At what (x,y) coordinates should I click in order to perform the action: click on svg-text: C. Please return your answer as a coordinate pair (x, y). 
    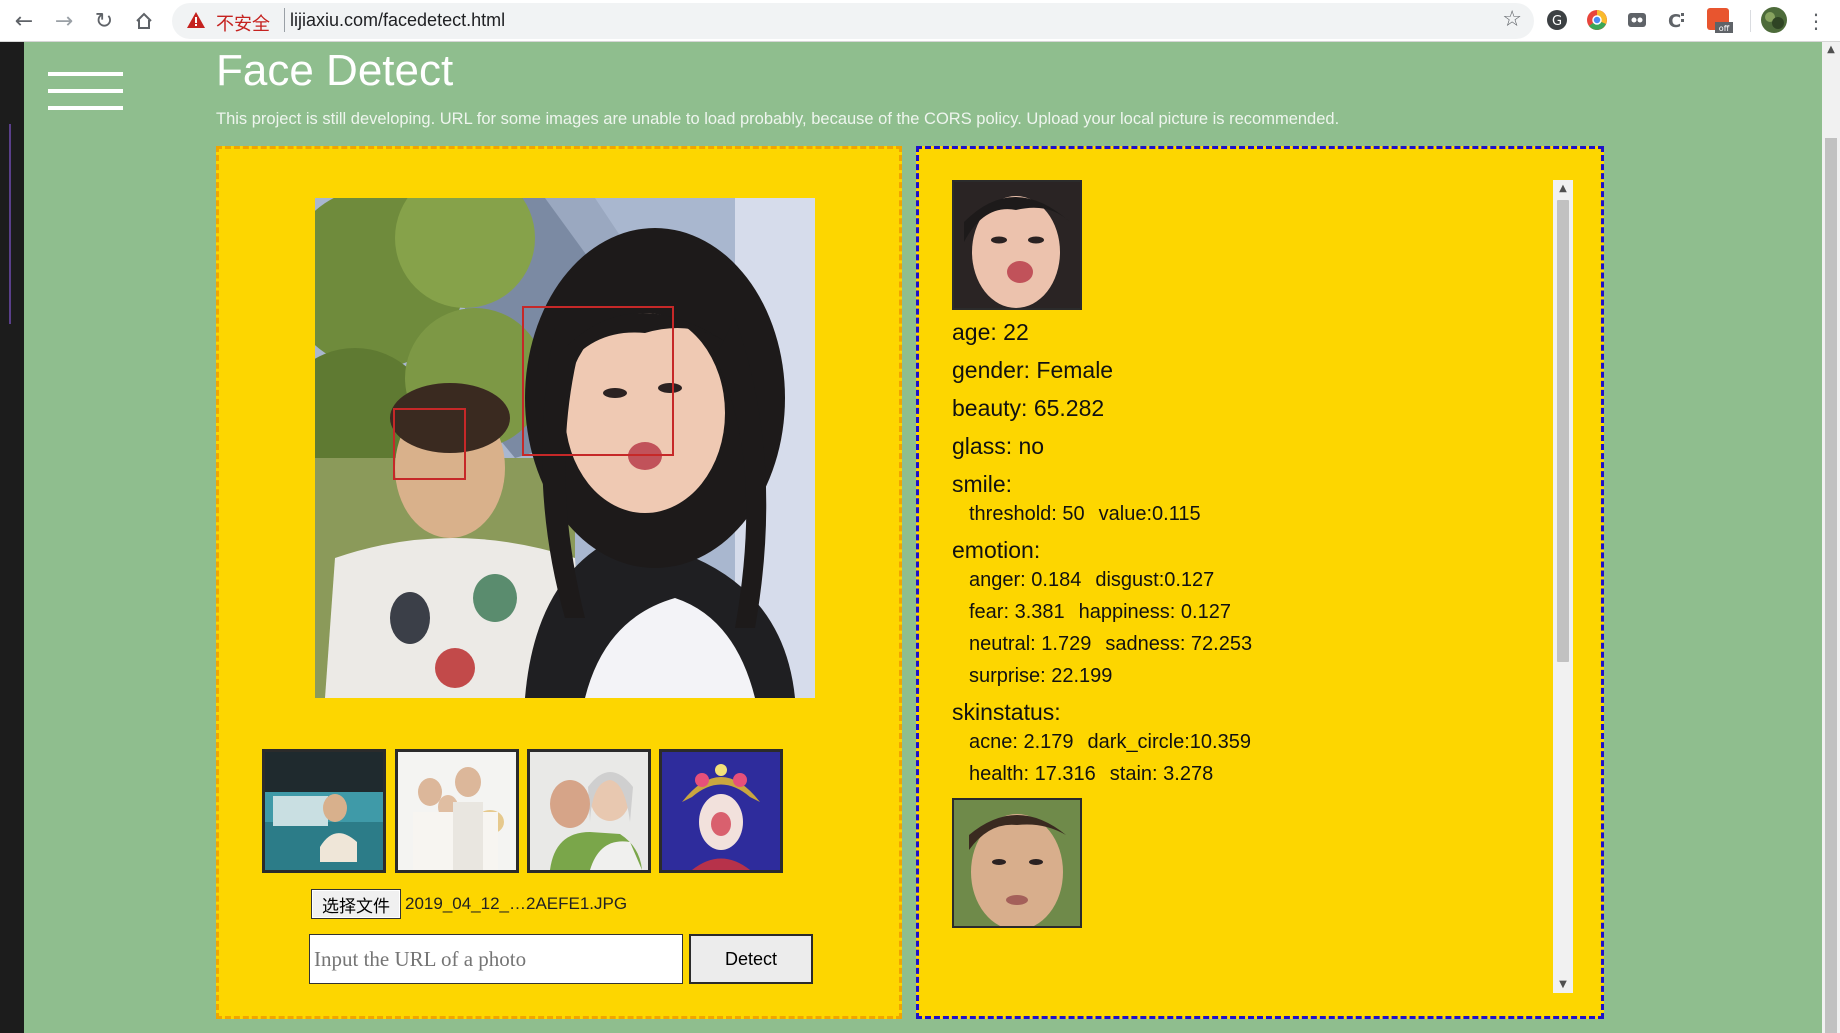
    Looking at the image, I should click on (1674, 21).